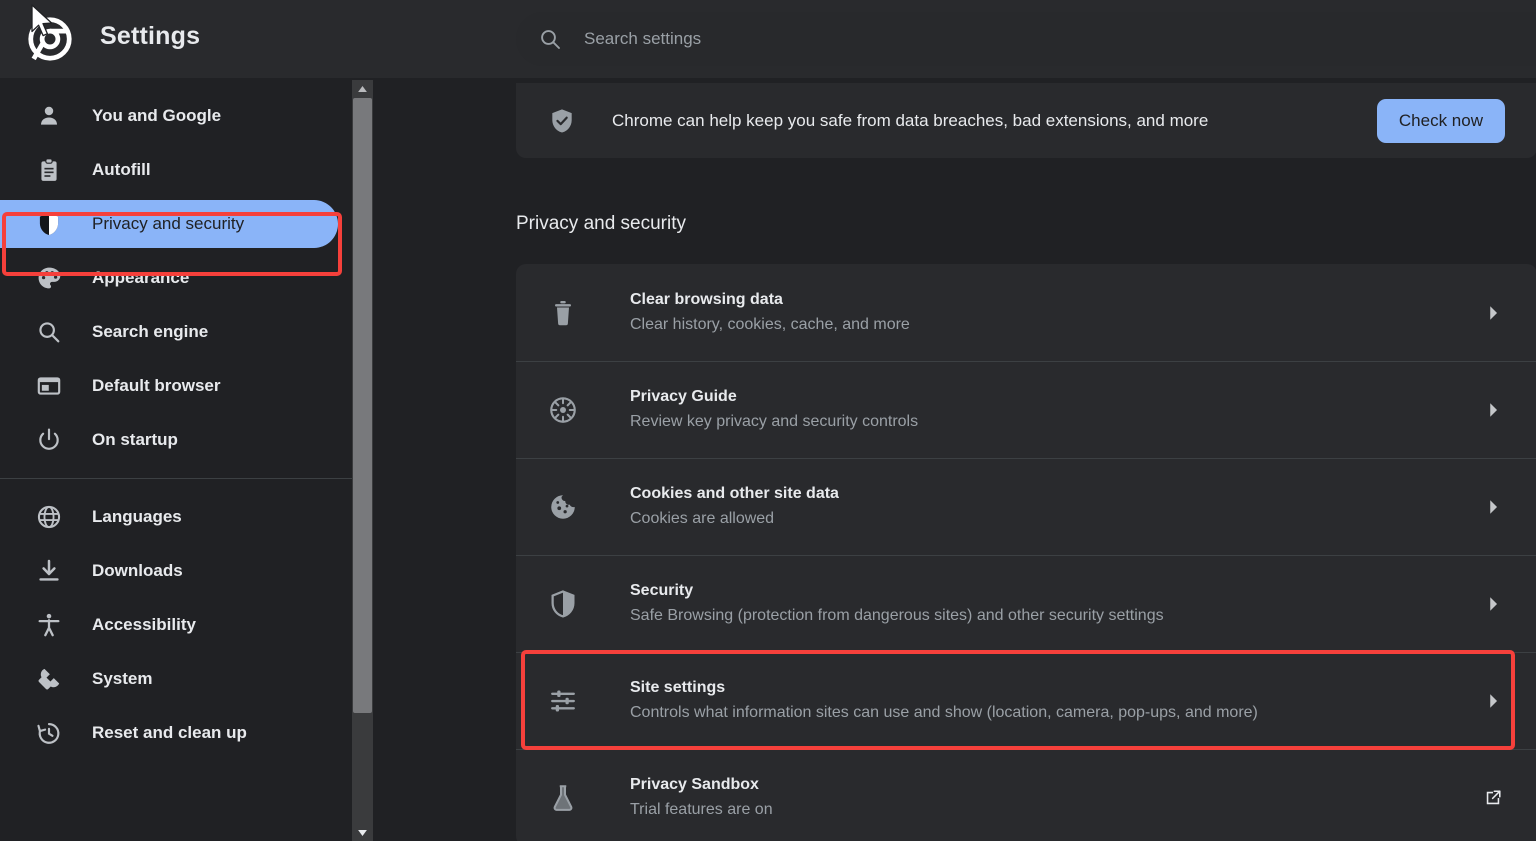 This screenshot has width=1536, height=841. Describe the element at coordinates (362, 88) in the screenshot. I see `scroll-up-arrow-icon` at that location.